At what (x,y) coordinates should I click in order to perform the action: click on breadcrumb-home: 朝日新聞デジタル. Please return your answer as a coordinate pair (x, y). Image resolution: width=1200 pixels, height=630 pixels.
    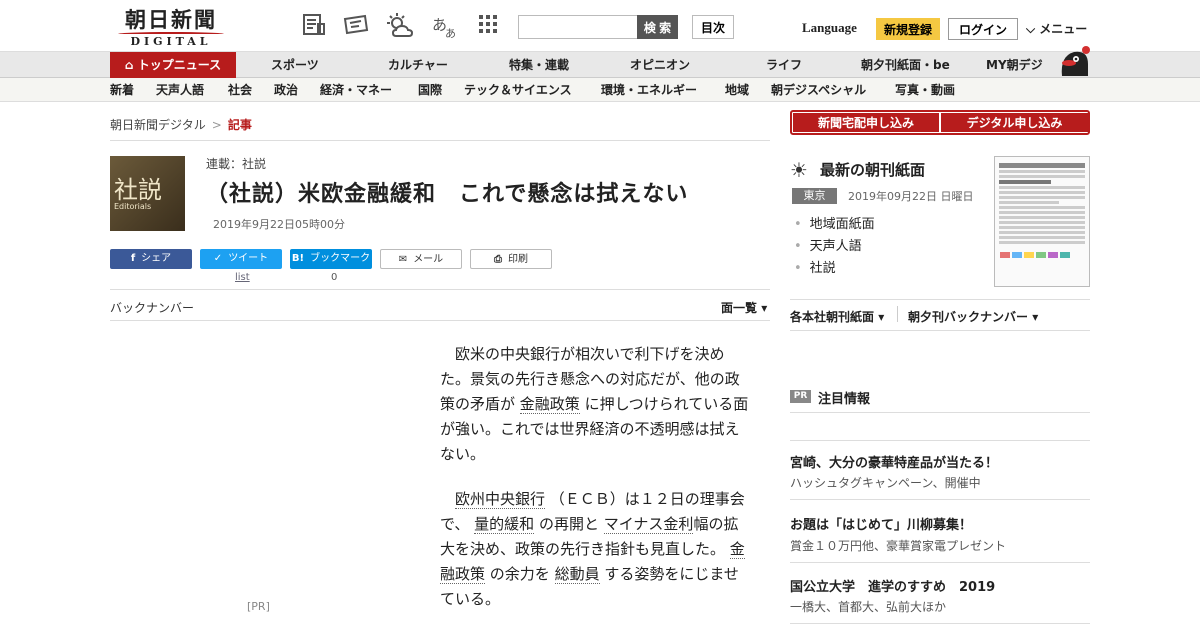
    Looking at the image, I should click on (158, 125).